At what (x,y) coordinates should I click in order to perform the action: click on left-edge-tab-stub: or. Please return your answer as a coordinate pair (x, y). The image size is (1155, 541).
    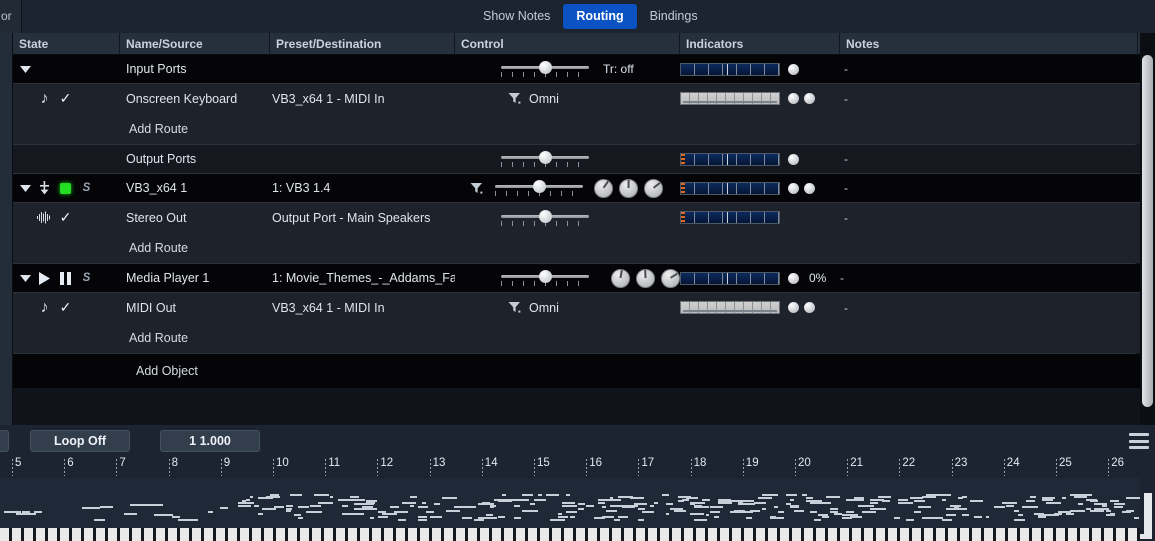
    Looking at the image, I should click on (11, 16).